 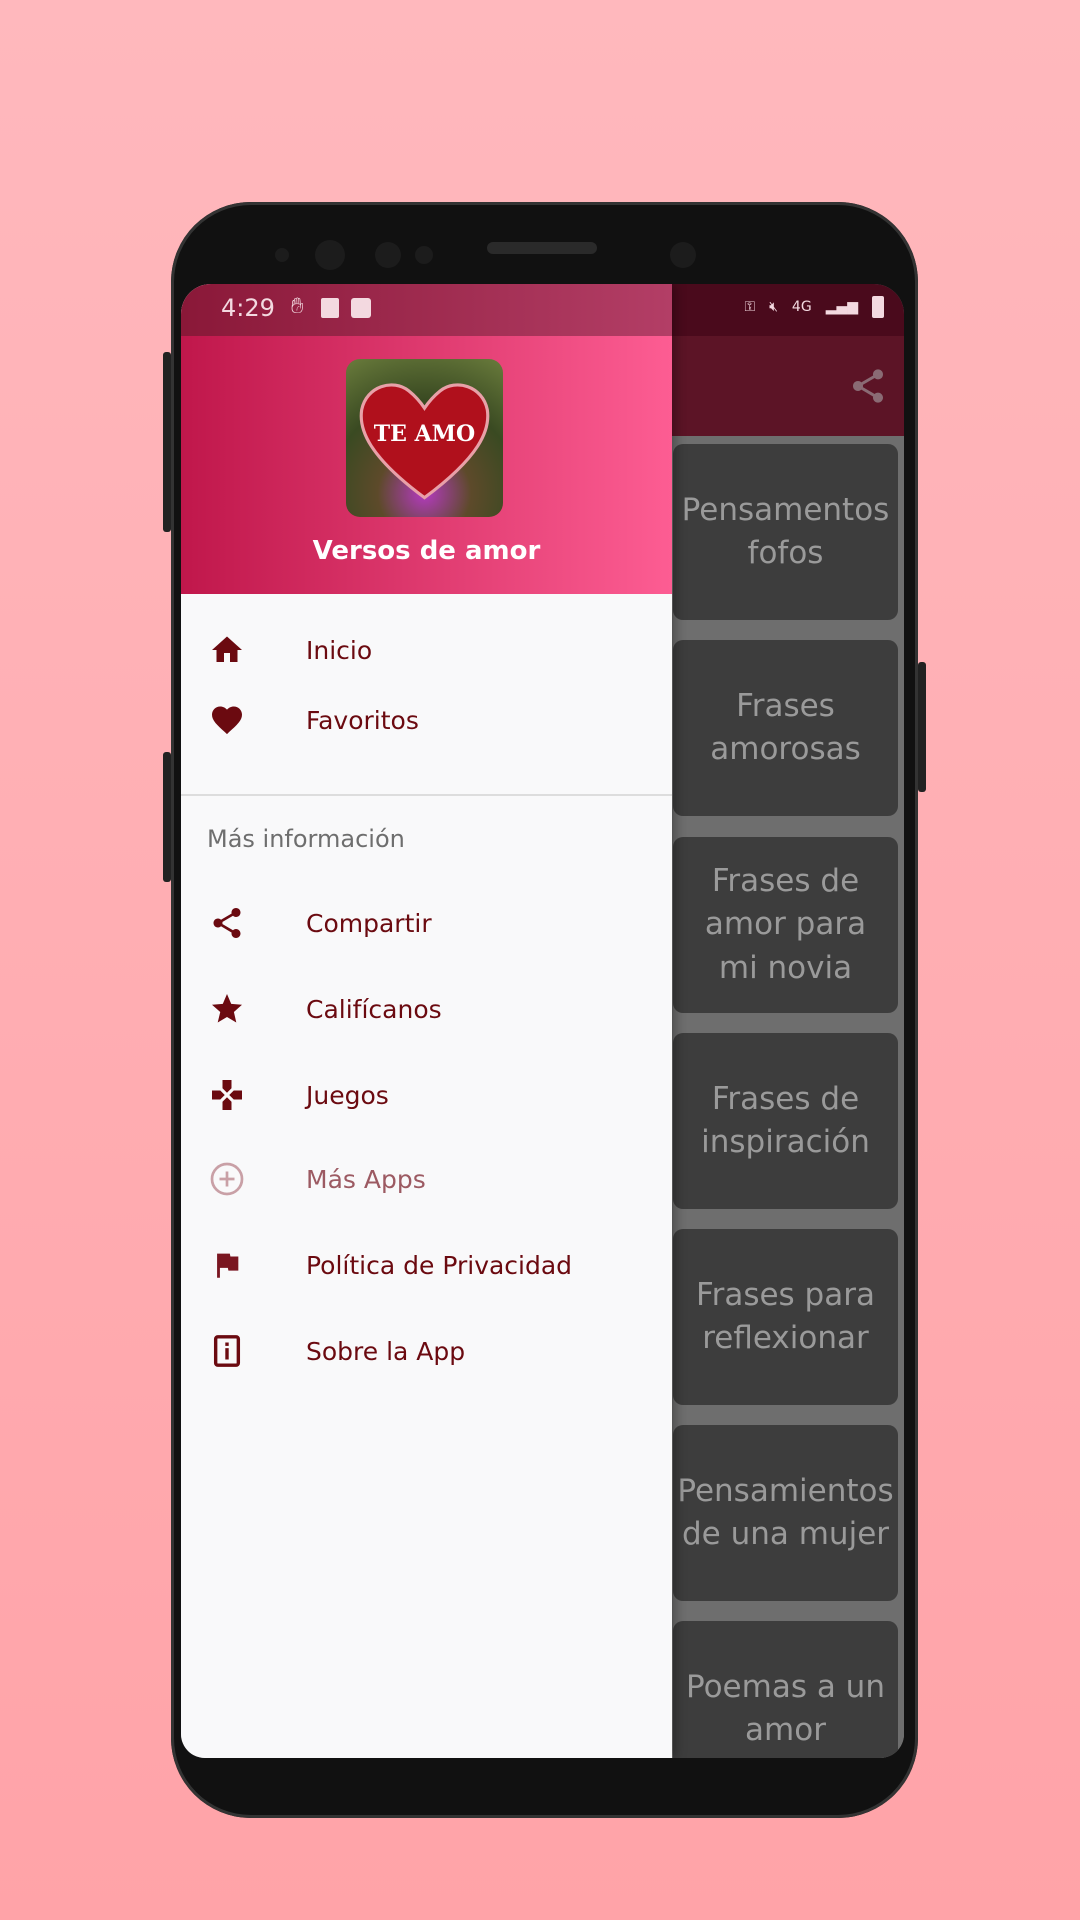 What do you see at coordinates (167, 442) in the screenshot?
I see `volume-button` at bounding box center [167, 442].